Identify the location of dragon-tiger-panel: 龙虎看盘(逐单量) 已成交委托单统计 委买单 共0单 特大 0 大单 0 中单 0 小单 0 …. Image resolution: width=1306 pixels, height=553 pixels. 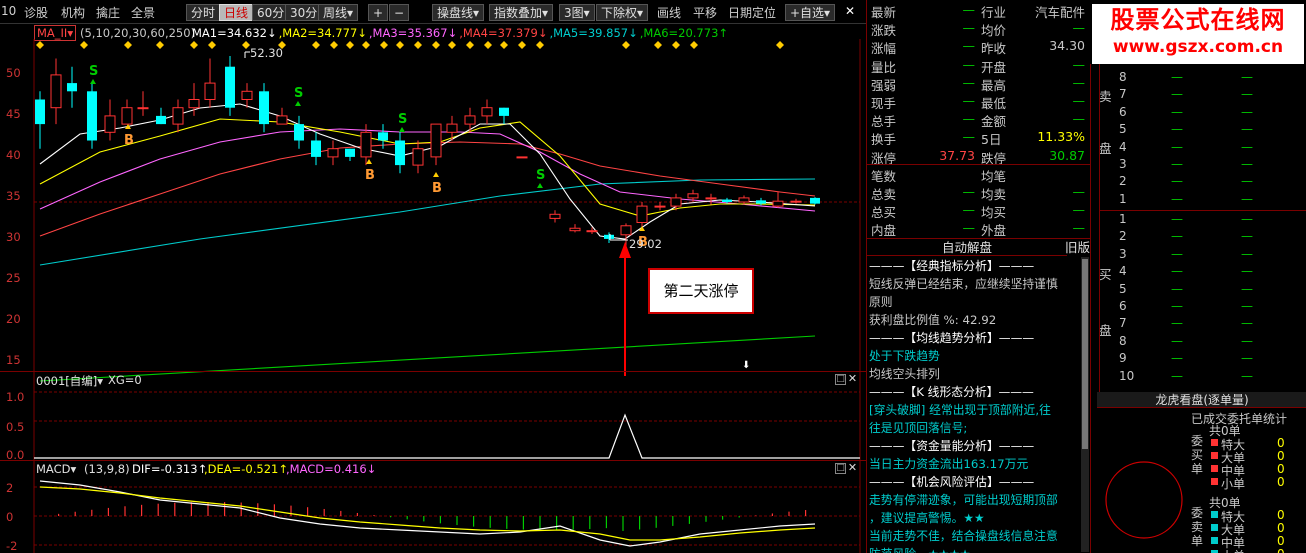
(1198, 472).